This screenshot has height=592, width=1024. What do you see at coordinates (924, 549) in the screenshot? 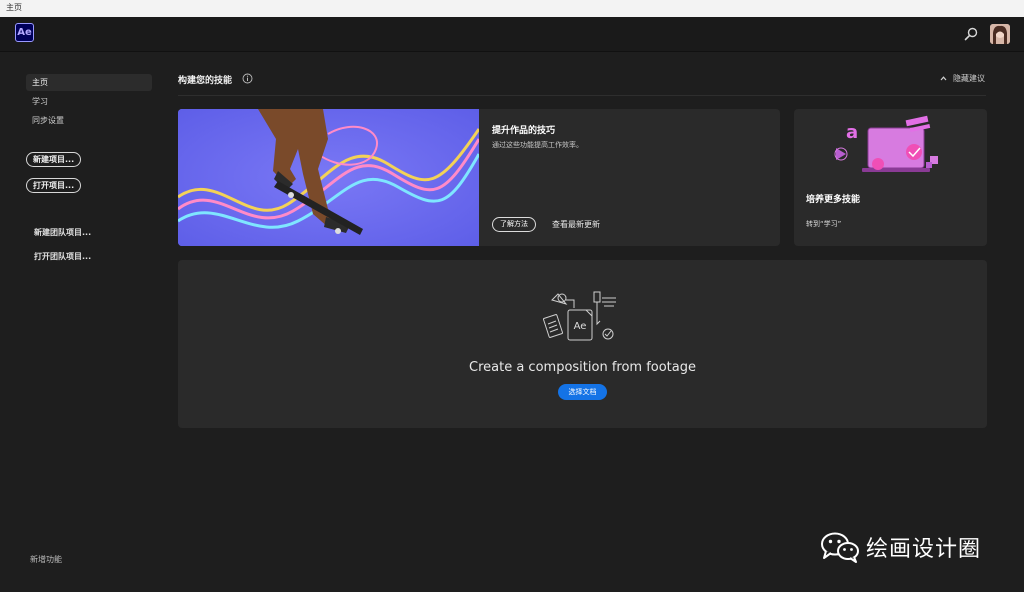
I see `watermark-text: 绘画设计圈` at bounding box center [924, 549].